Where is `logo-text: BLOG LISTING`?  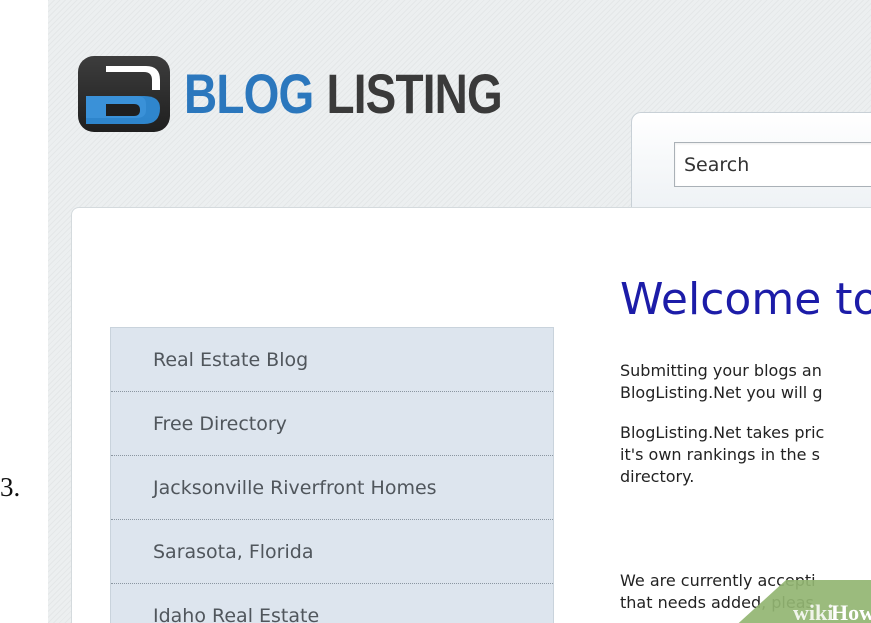
logo-text: BLOG LISTING is located at coordinates (343, 93).